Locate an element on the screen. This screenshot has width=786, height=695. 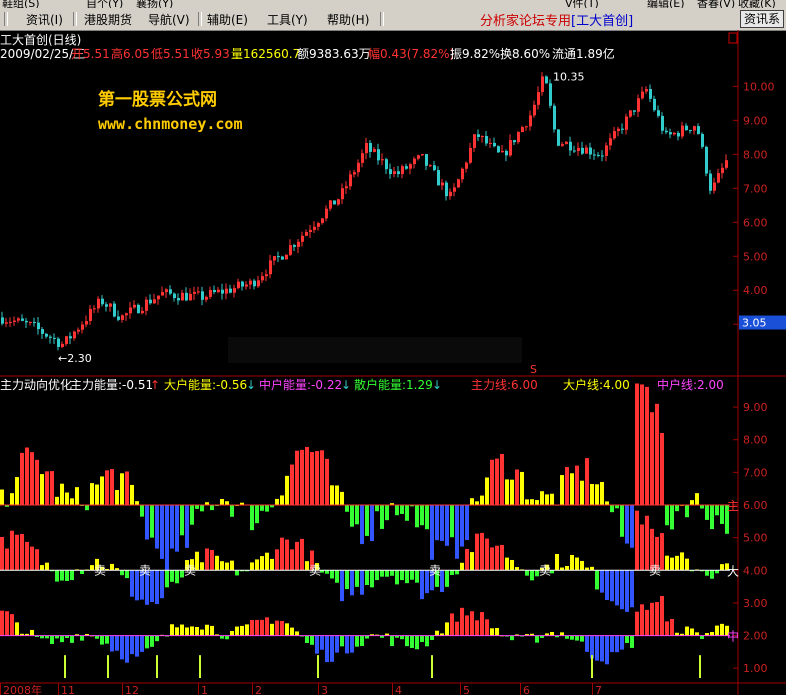
menu-top-item: 香春(V) is located at coordinates (716, 4).